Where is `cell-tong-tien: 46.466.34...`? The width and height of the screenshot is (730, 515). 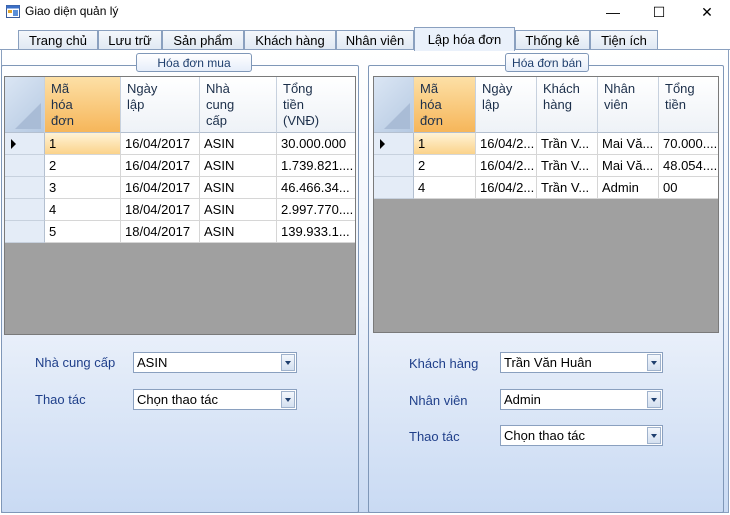 cell-tong-tien: 46.466.34... is located at coordinates (316, 188).